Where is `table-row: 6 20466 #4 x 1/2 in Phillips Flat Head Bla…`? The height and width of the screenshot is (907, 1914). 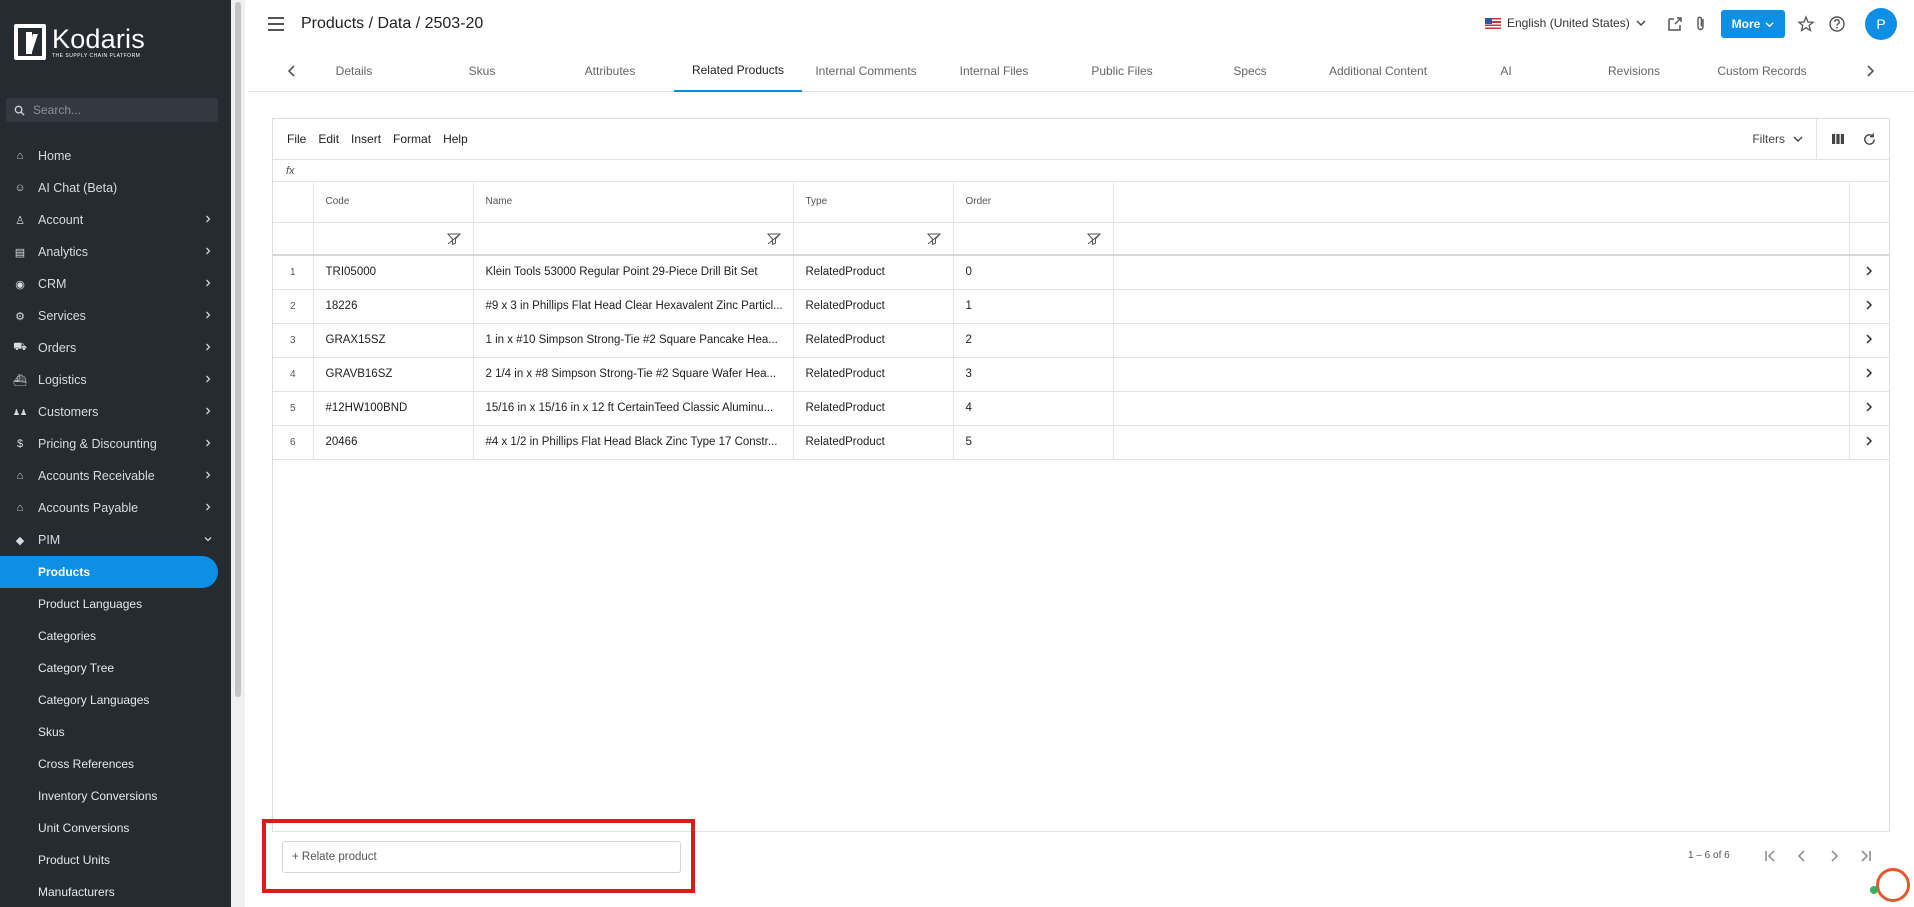 table-row: 6 20466 #4 x 1/2 in Phillips Flat Head Bla… is located at coordinates (1081, 442).